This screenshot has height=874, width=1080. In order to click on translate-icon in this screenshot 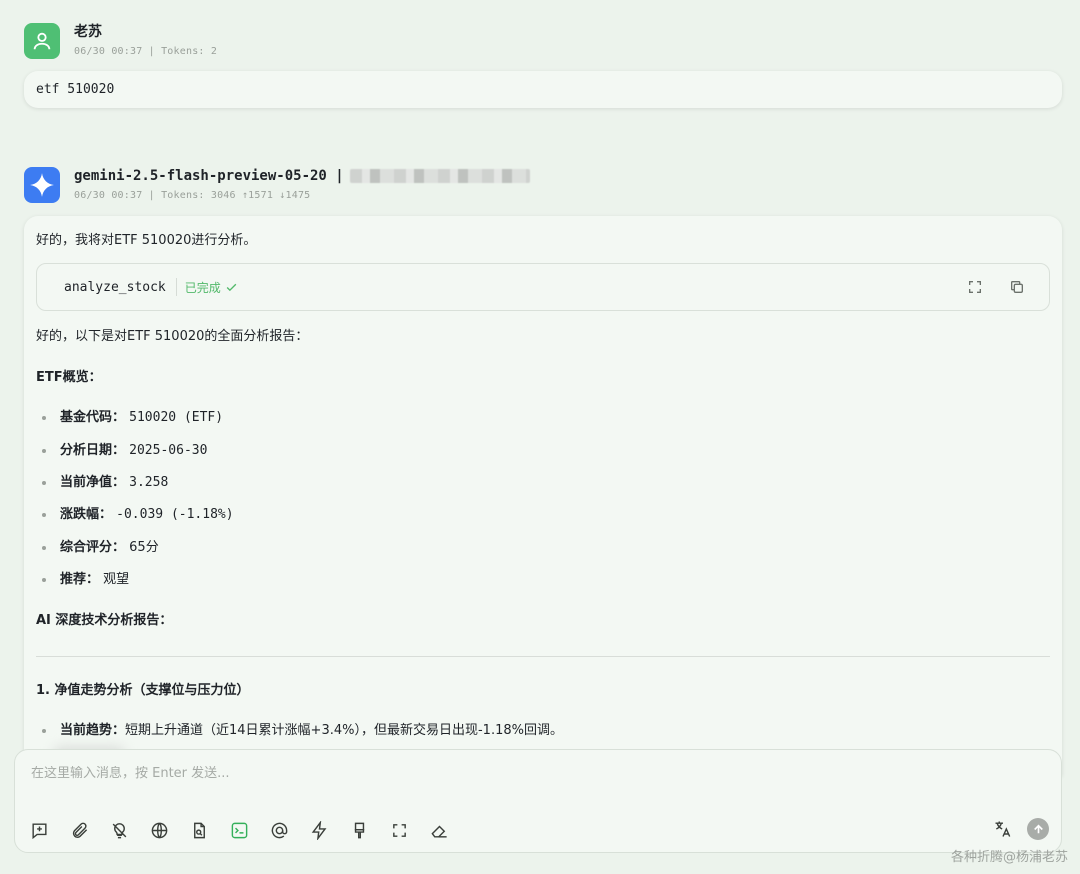, I will do `click(1002, 829)`.